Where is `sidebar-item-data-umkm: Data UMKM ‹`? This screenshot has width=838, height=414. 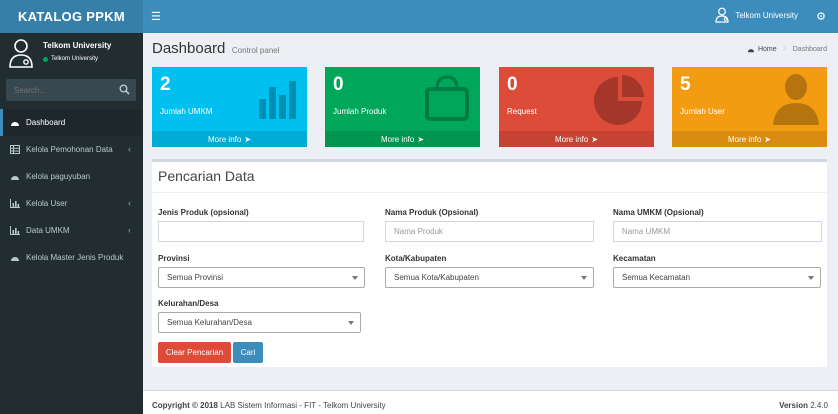 sidebar-item-data-umkm: Data UMKM ‹ is located at coordinates (71, 230).